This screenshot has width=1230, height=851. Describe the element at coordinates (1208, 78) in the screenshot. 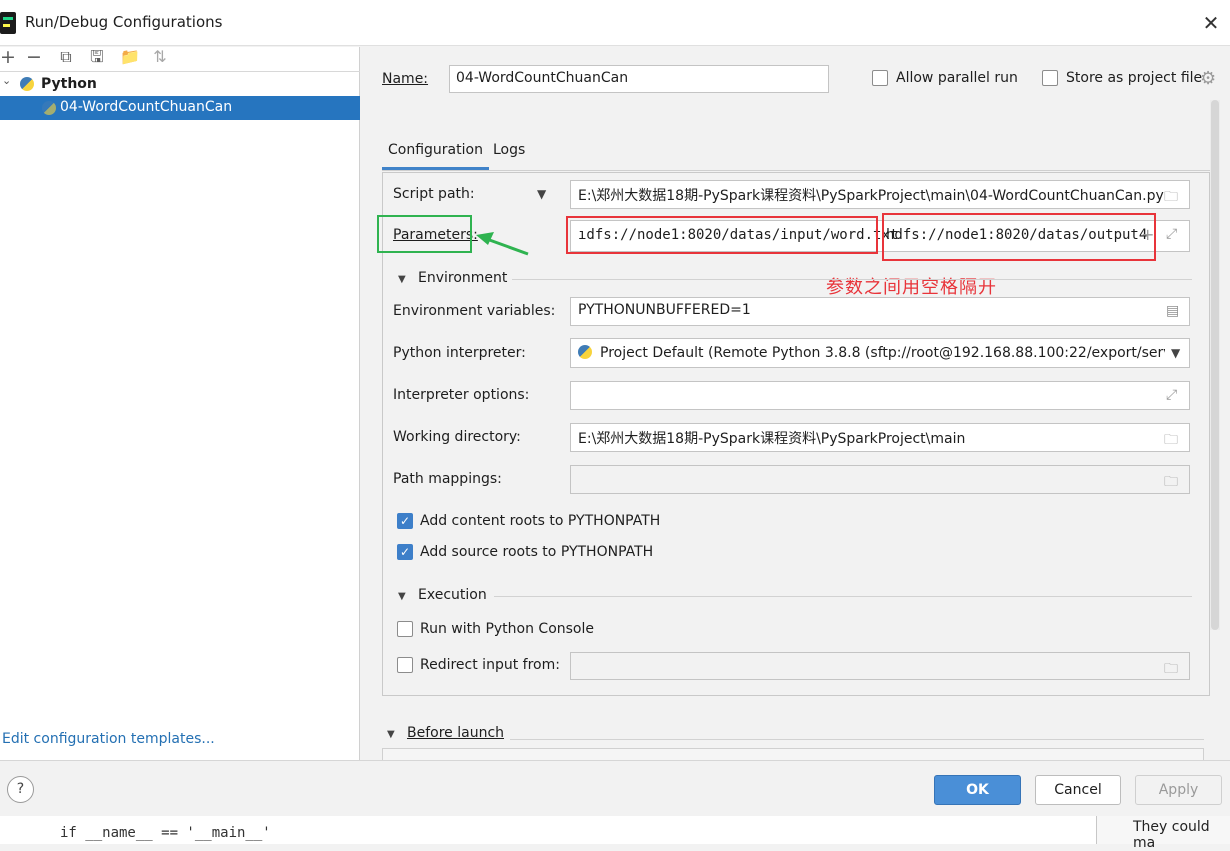

I see `gear-icon: ⚙` at that location.